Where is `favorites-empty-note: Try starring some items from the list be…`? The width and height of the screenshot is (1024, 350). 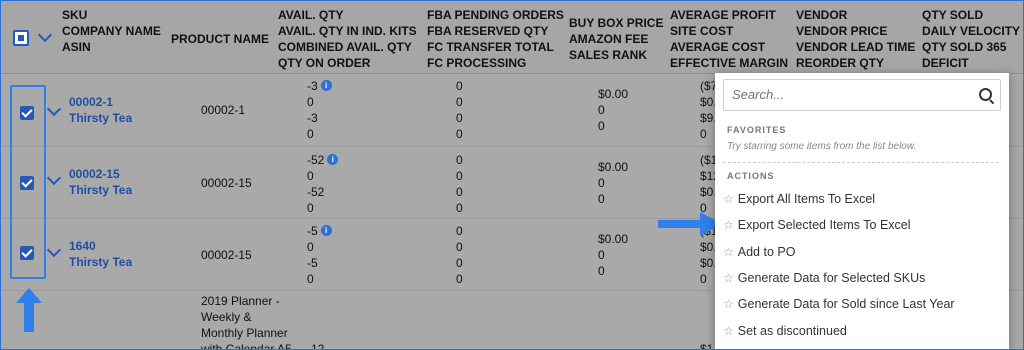 favorites-empty-note: Try starring some items from the list be… is located at coordinates (822, 146).